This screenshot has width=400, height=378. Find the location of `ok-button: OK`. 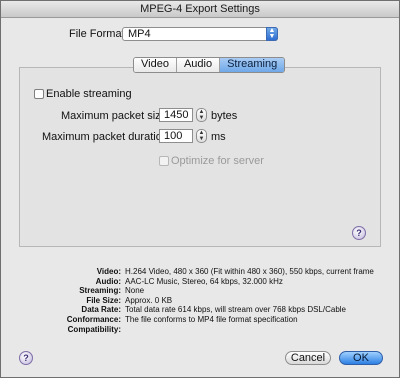

ok-button: OK is located at coordinates (361, 358).